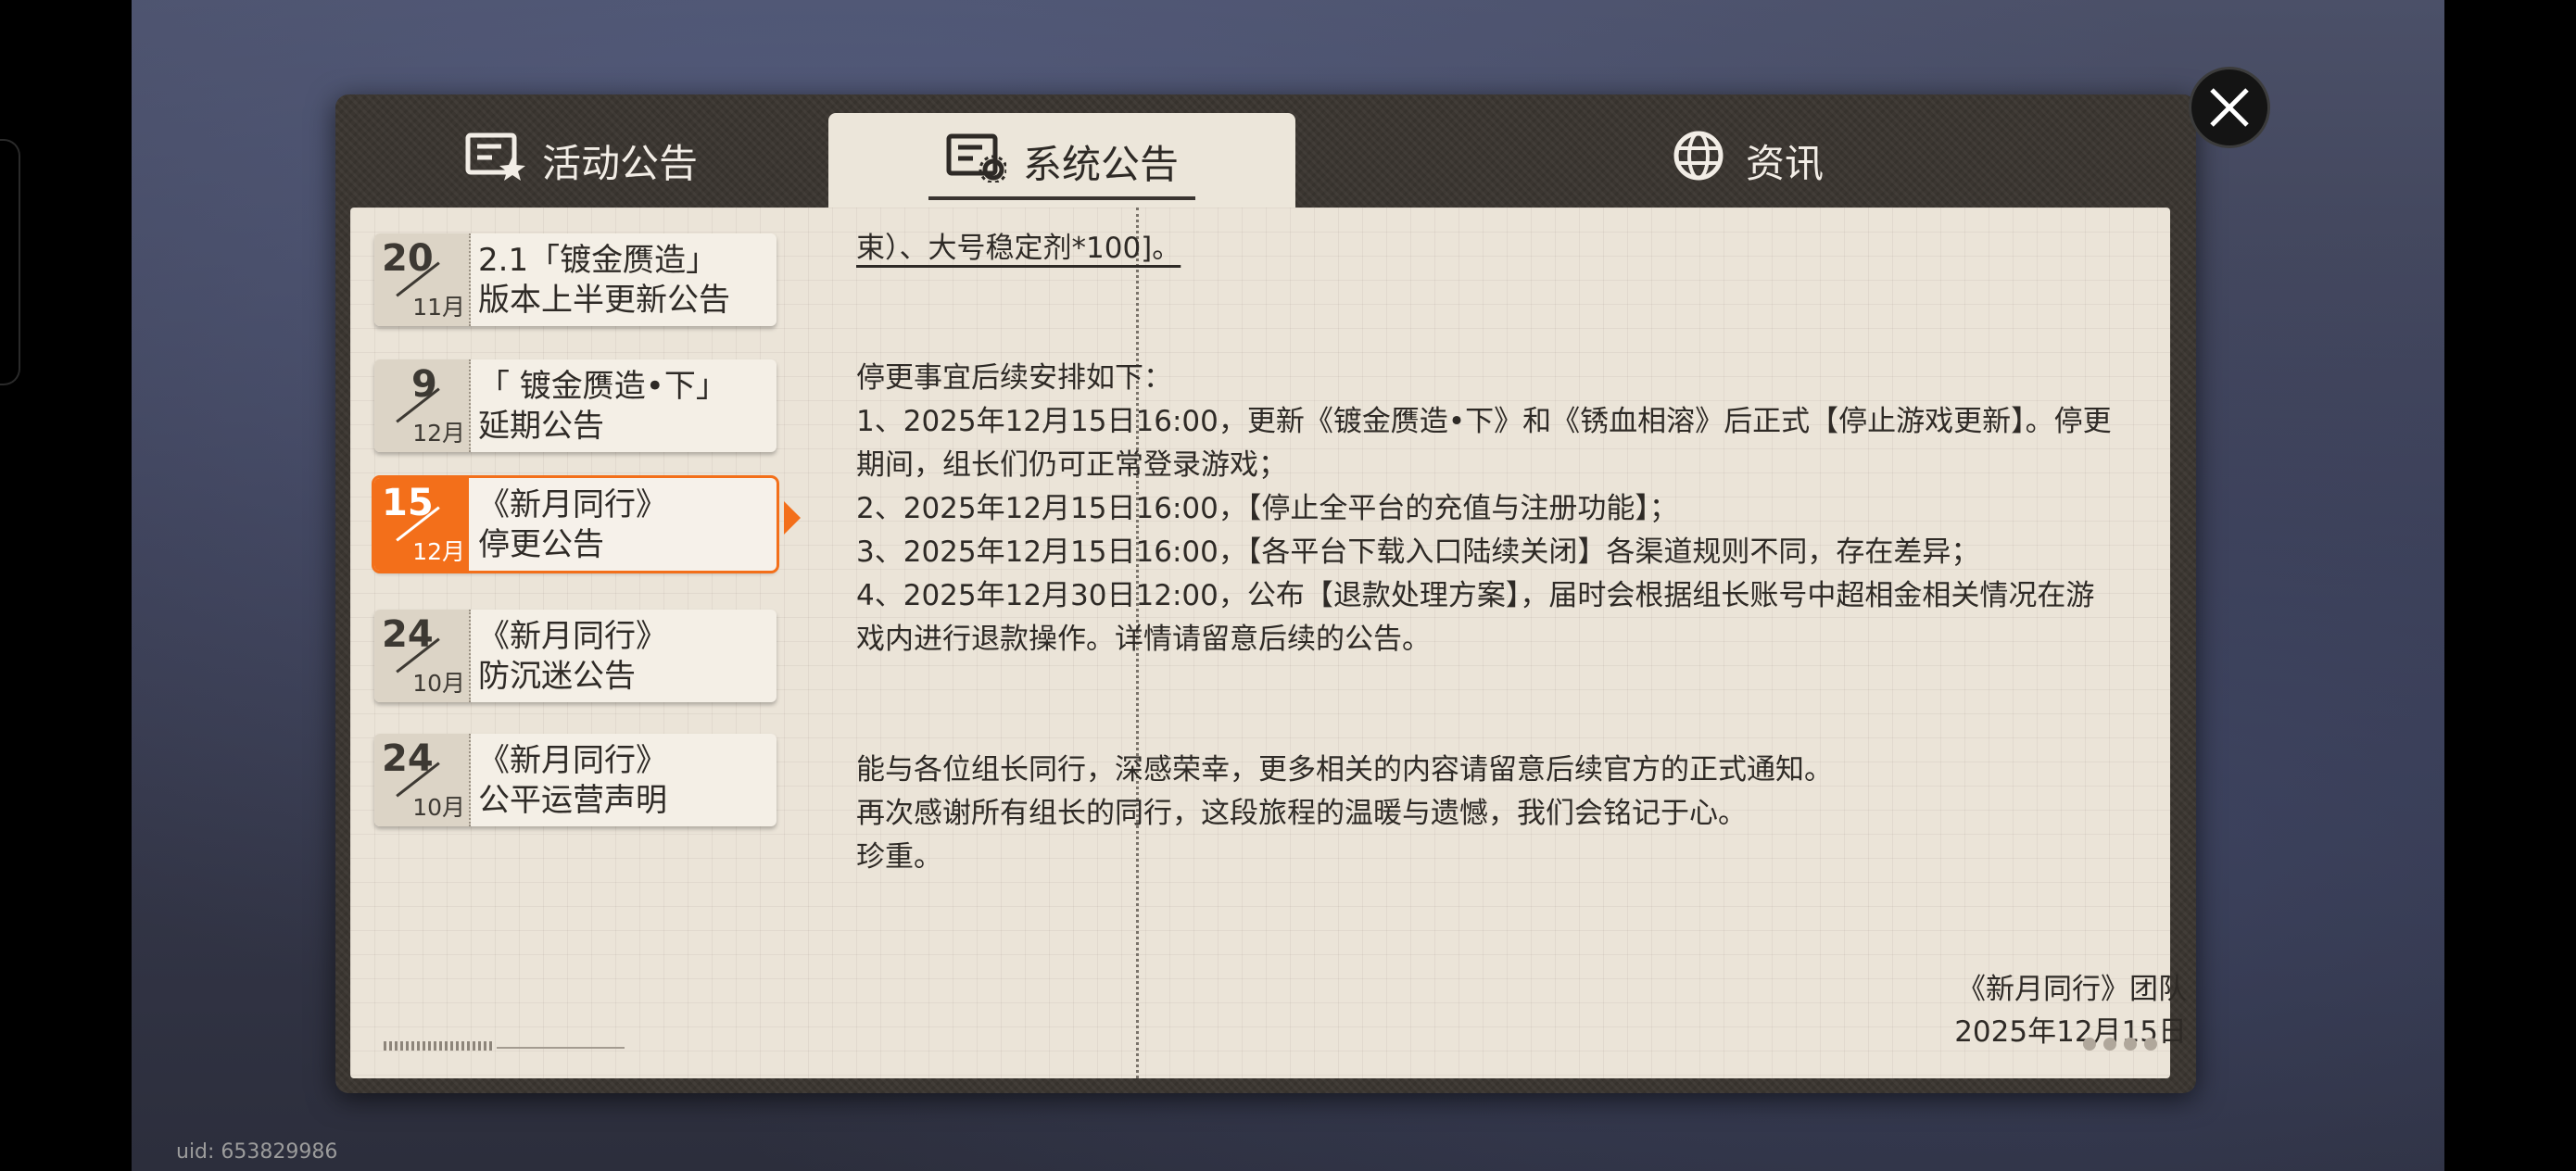  I want to click on schedule-line: 戏内进行退款操作。详情请留意后续的公告。, so click(1143, 640).